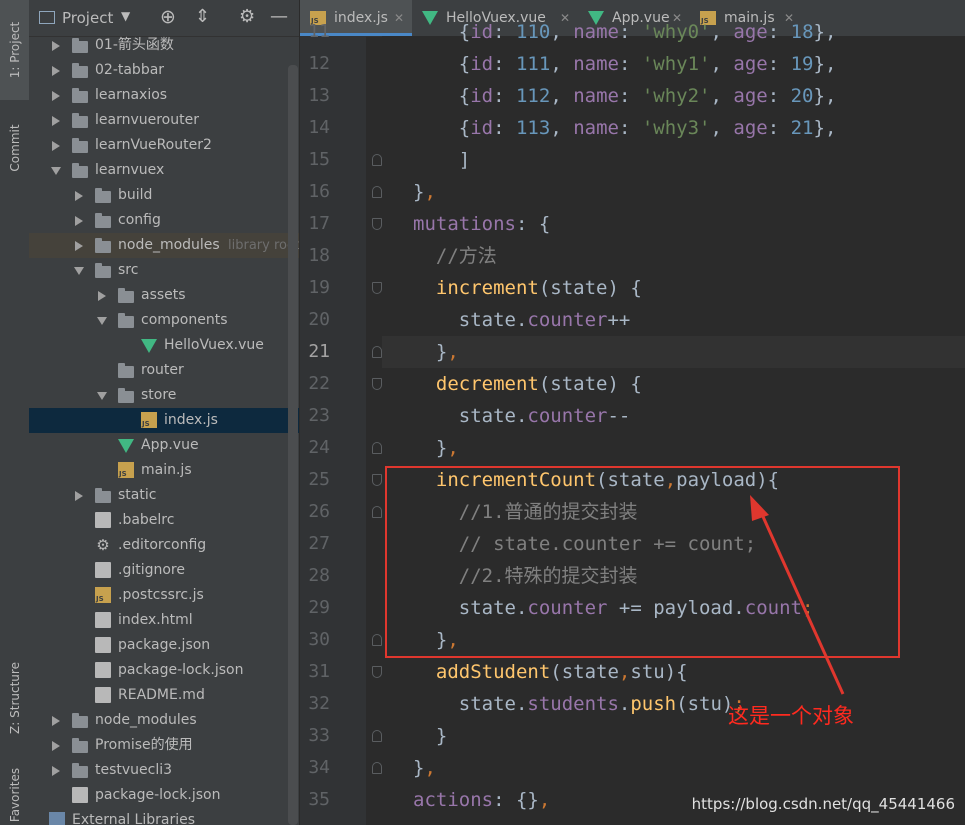 The height and width of the screenshot is (825, 965). I want to click on structure-tool-tab: Z: Structure, so click(14, 698).